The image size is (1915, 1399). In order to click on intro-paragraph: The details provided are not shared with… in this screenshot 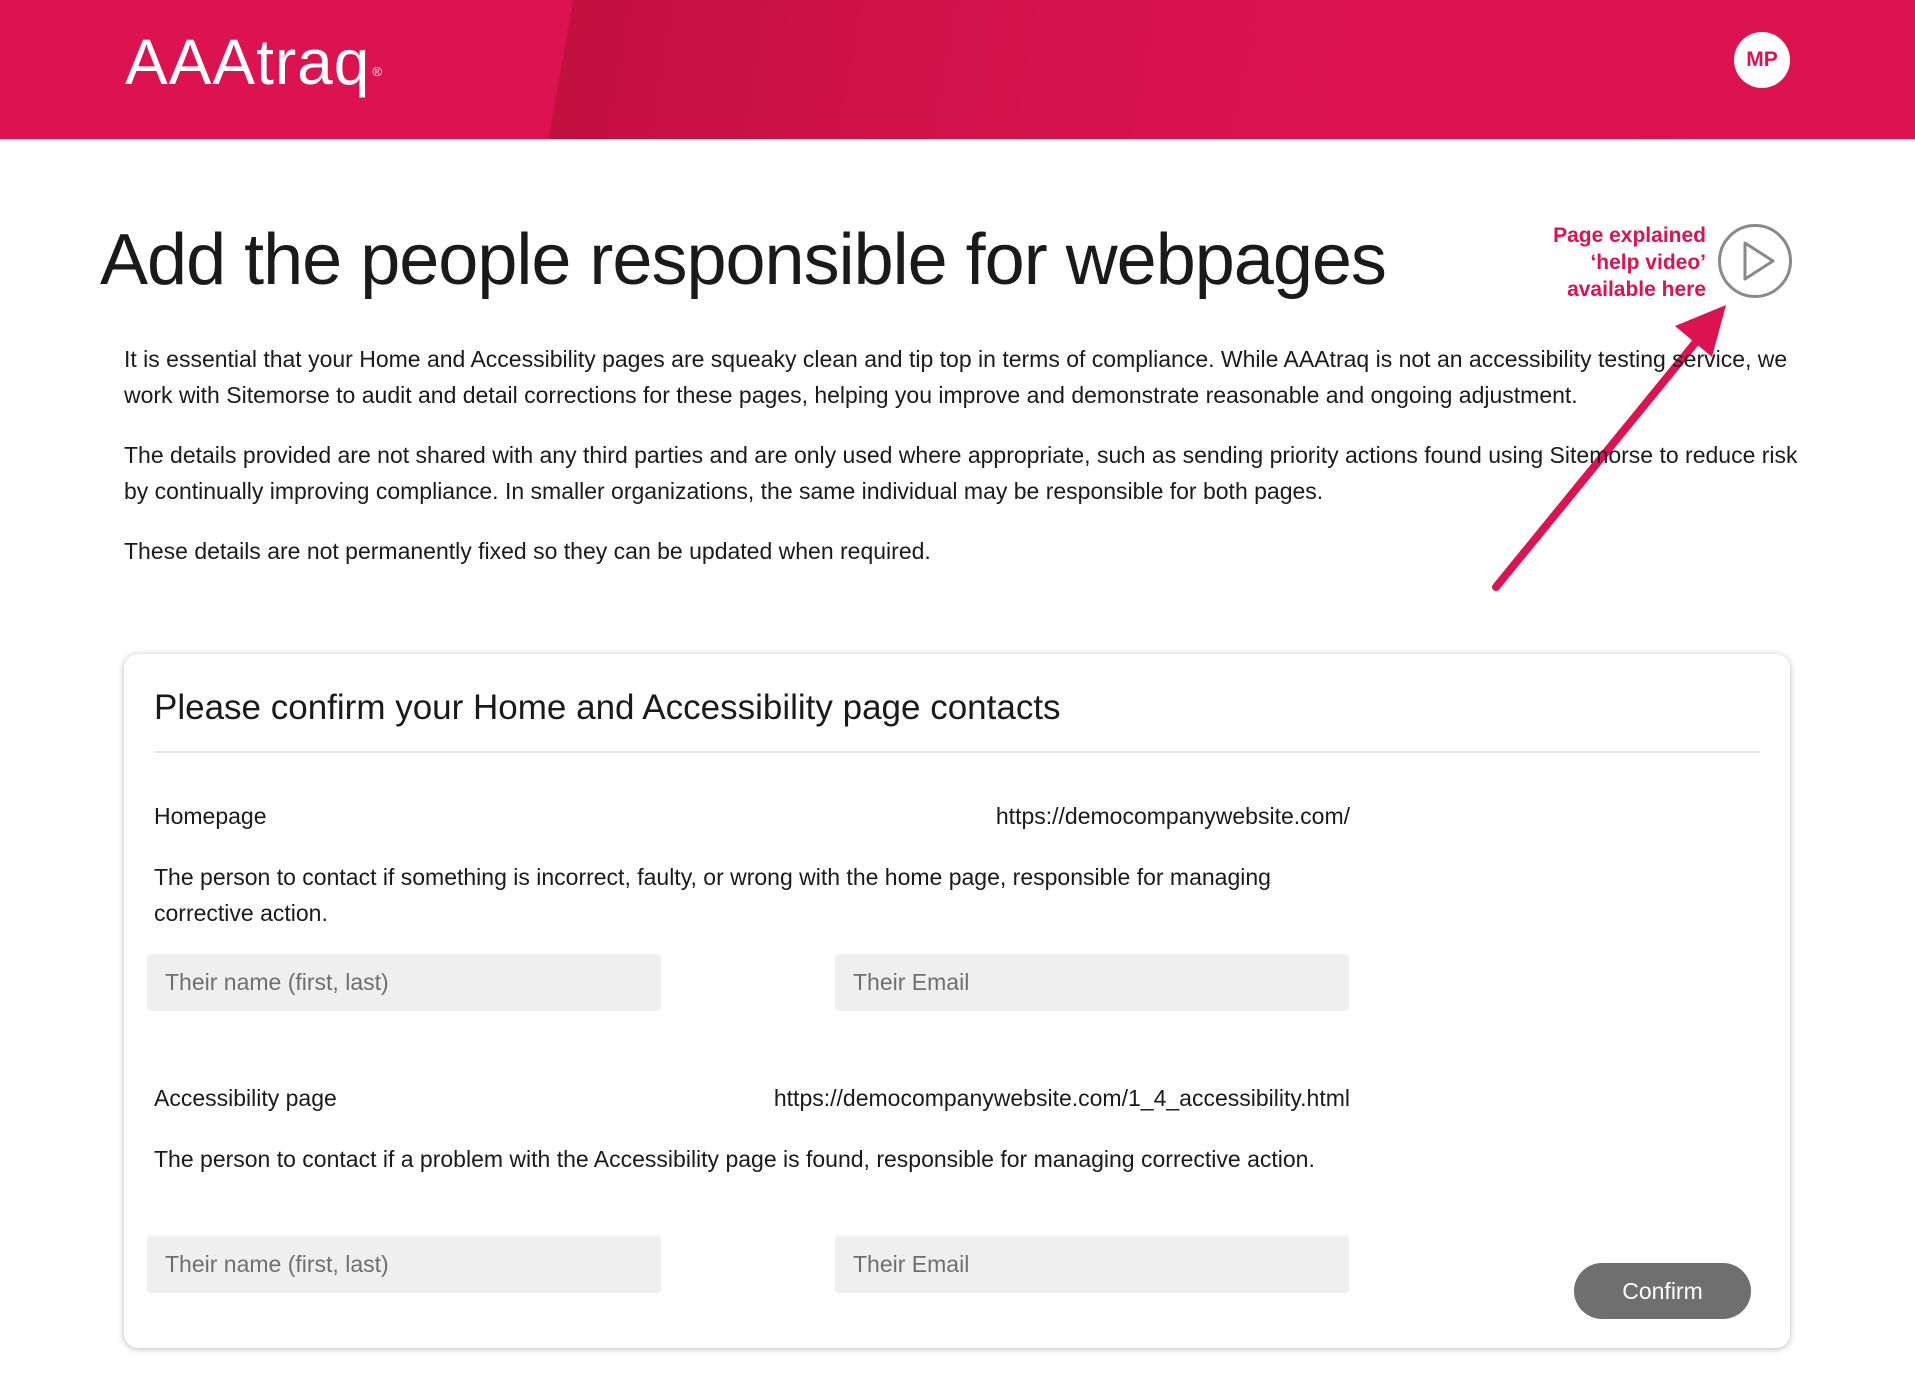, I will do `click(961, 473)`.